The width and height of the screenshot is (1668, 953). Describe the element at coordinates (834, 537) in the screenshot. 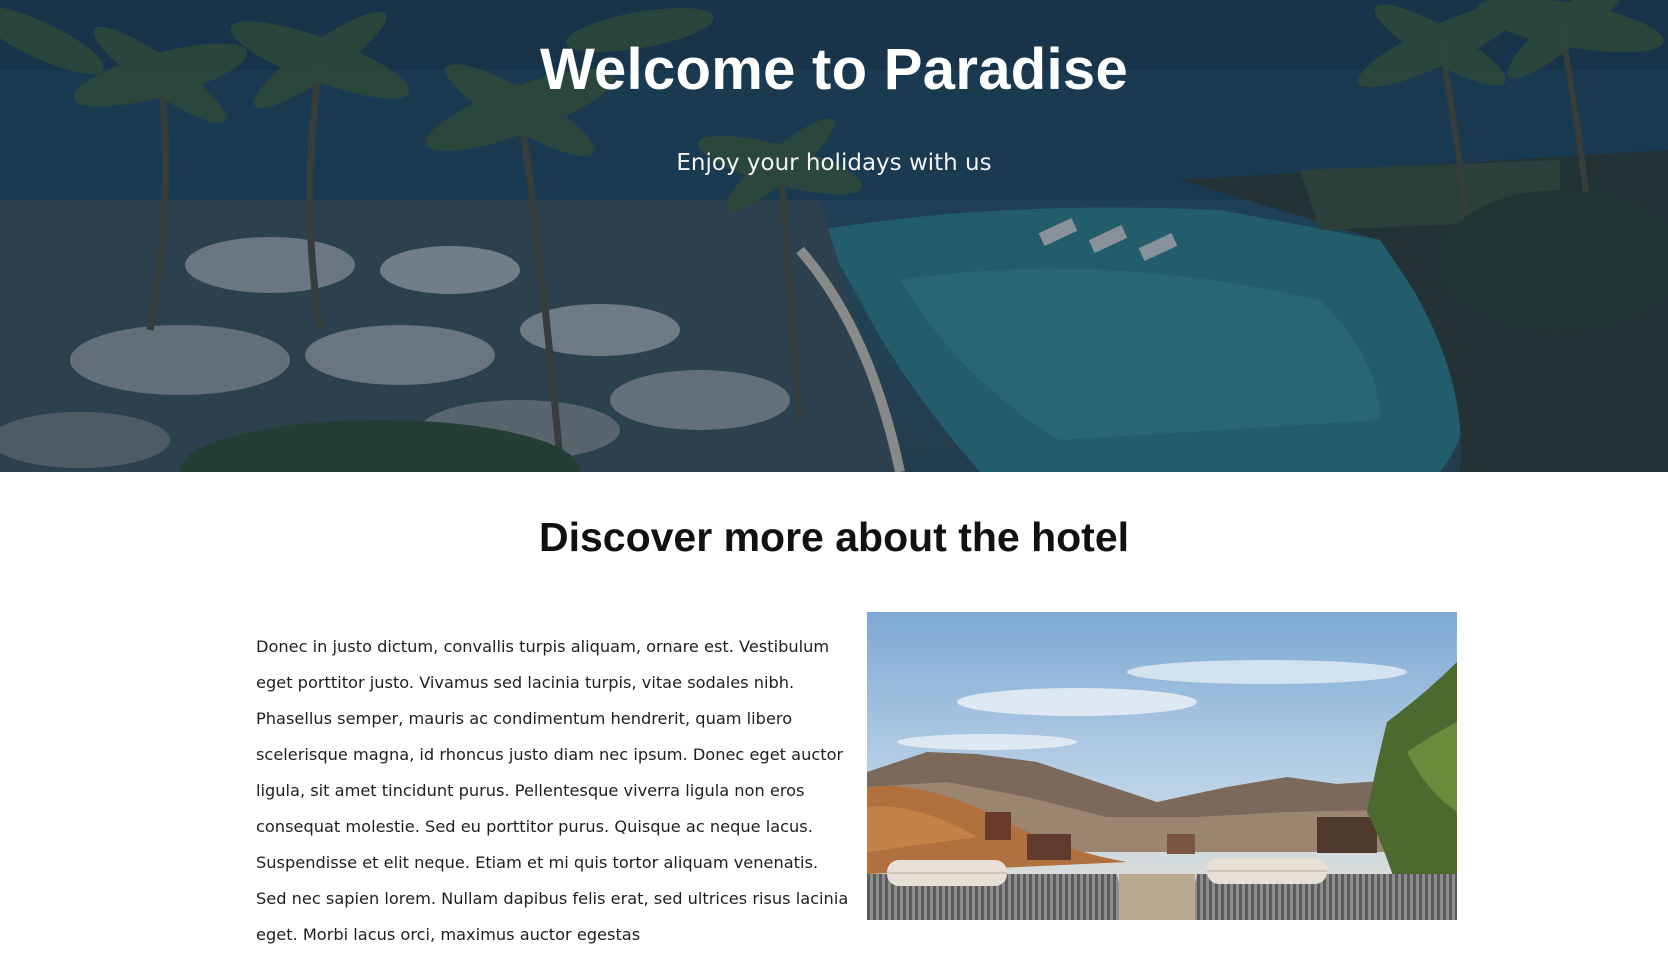

I see `section-heading: Discover more about the hotel` at that location.